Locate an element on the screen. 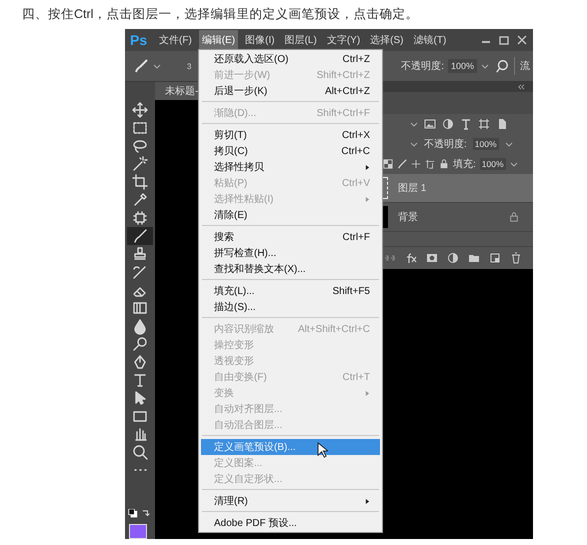 The height and width of the screenshot is (545, 587). shape-filter-icon is located at coordinates (484, 124).